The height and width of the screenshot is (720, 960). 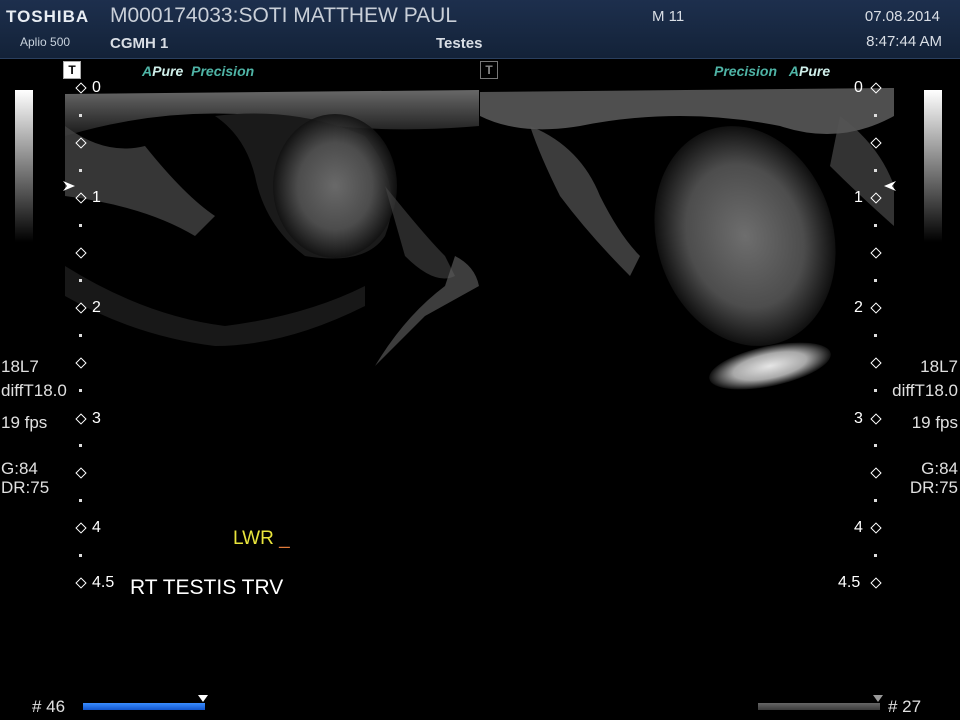 What do you see at coordinates (925, 390) in the screenshot?
I see `param-right-freq: diffT18.0` at bounding box center [925, 390].